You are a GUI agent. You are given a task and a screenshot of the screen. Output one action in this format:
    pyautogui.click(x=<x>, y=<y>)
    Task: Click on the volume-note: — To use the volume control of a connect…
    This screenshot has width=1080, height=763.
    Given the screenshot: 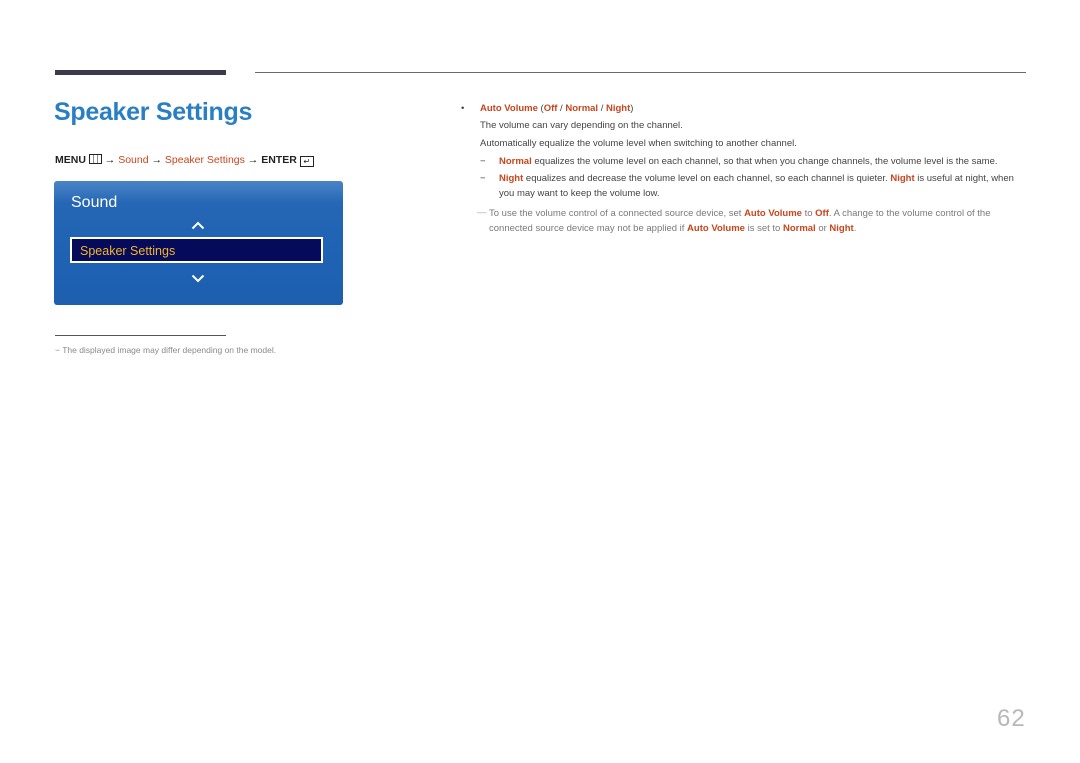 What is the action you would take?
    pyautogui.click(x=746, y=221)
    